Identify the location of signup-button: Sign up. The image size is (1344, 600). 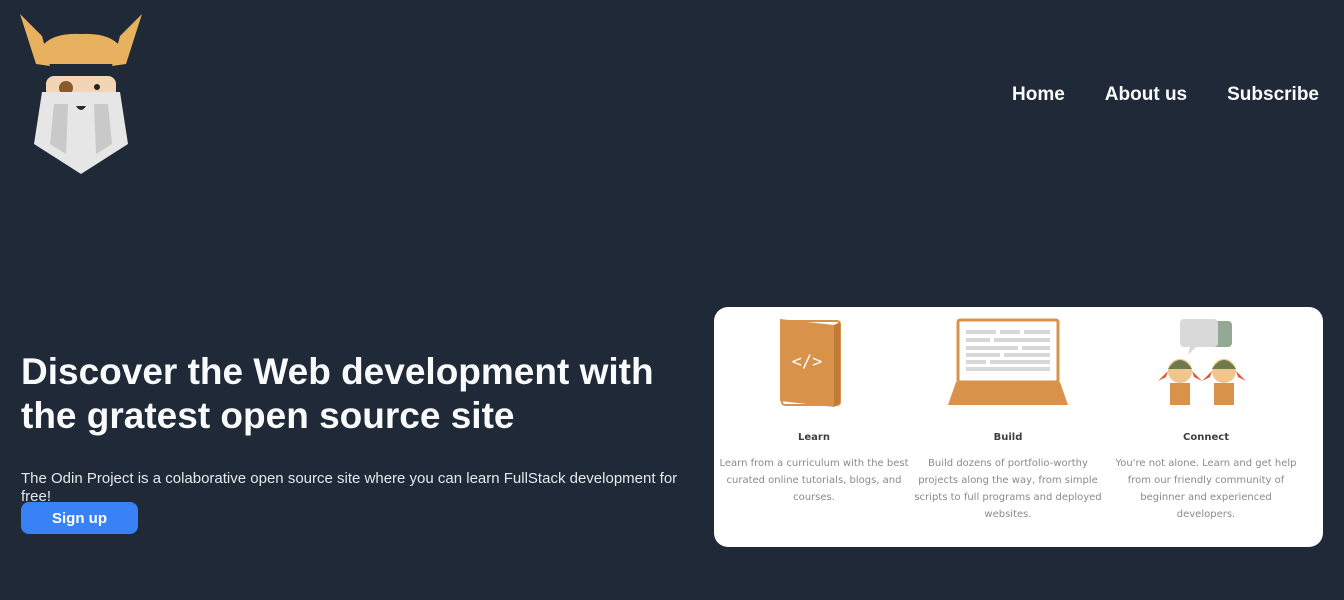
(79, 518).